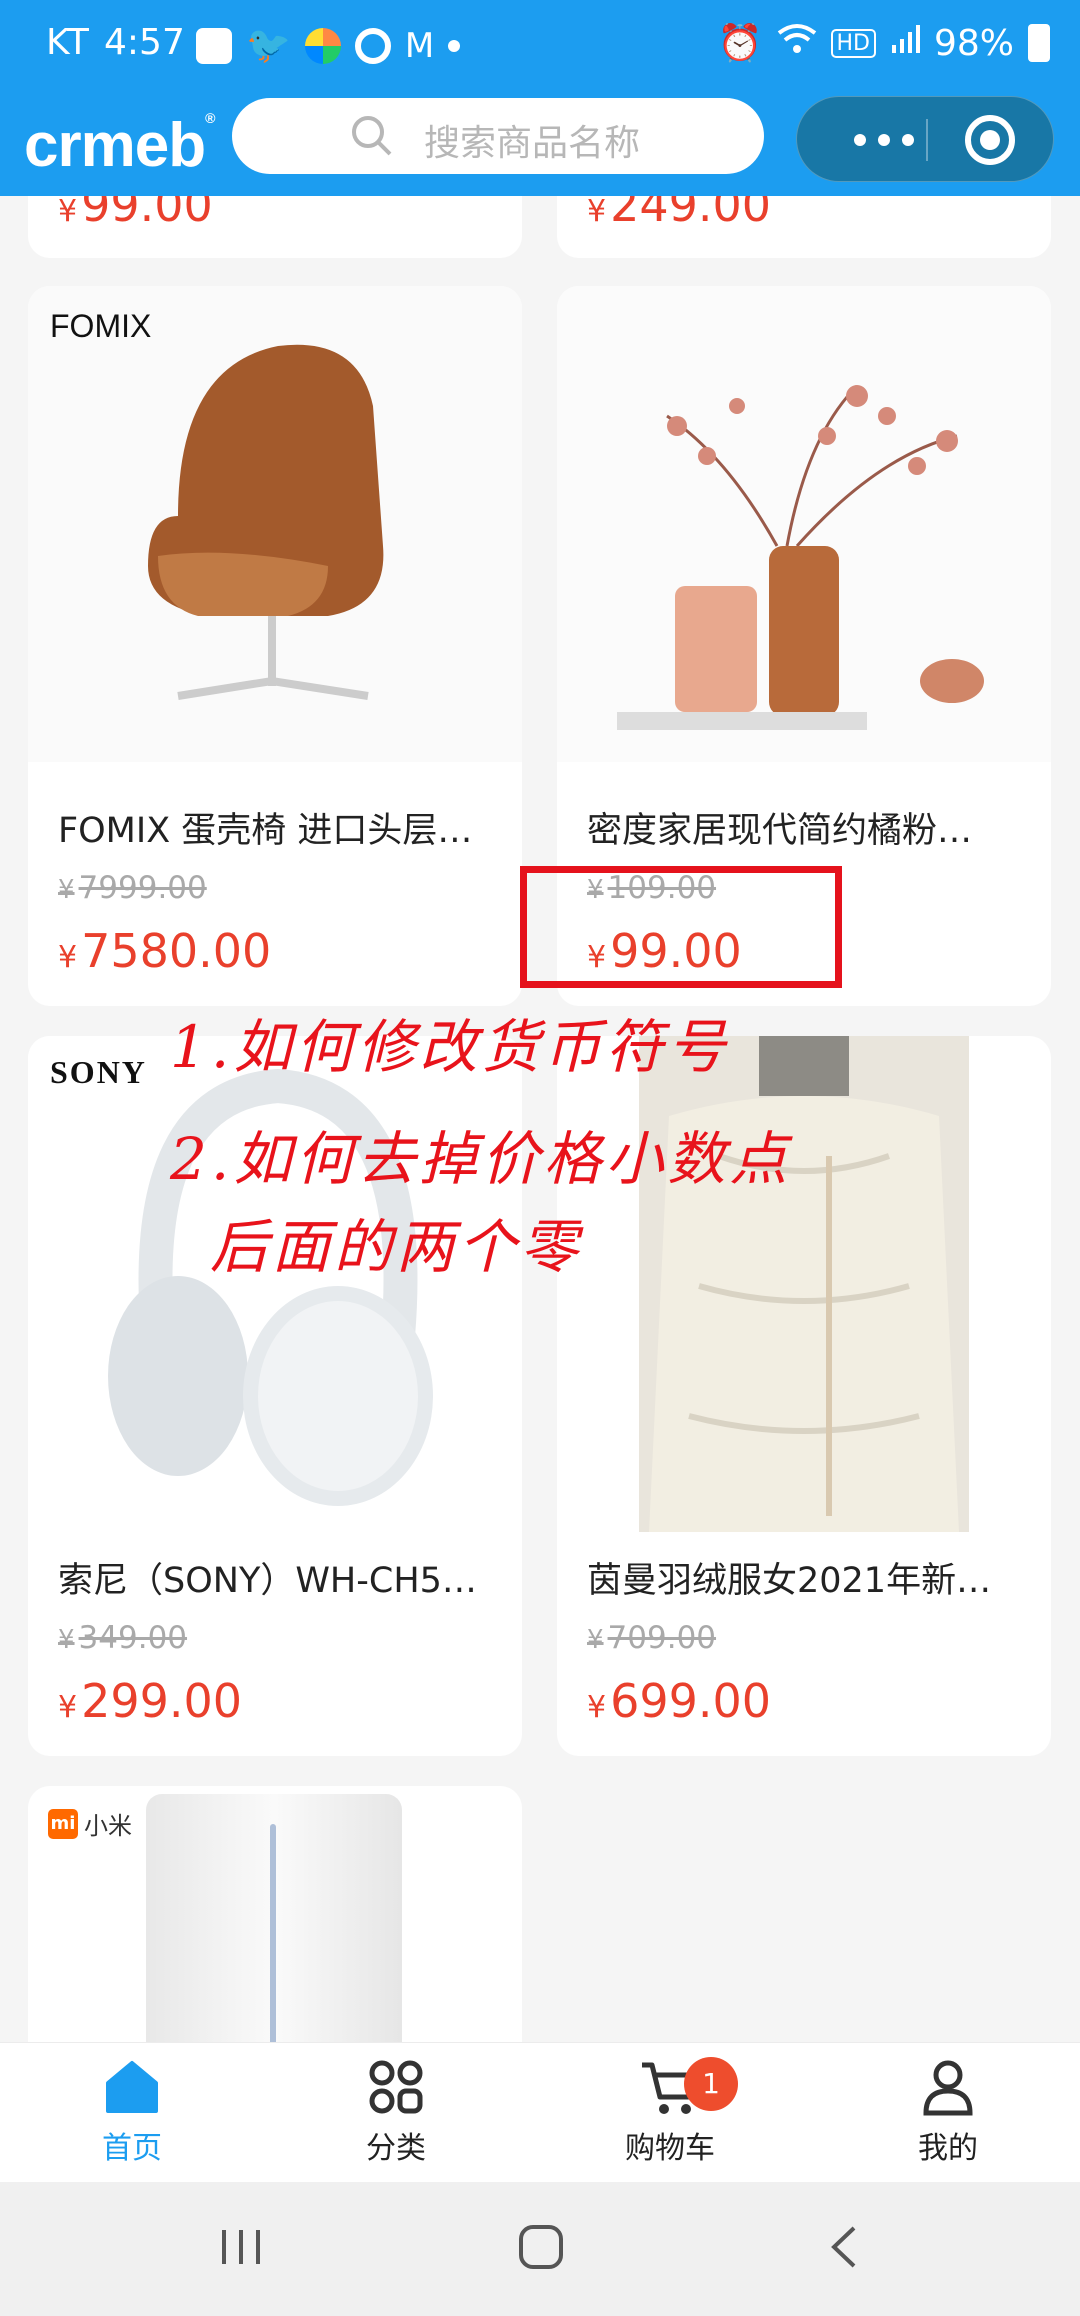  Describe the element at coordinates (532, 143) in the screenshot. I see `search-placeholder: 搜索商品名称` at that location.